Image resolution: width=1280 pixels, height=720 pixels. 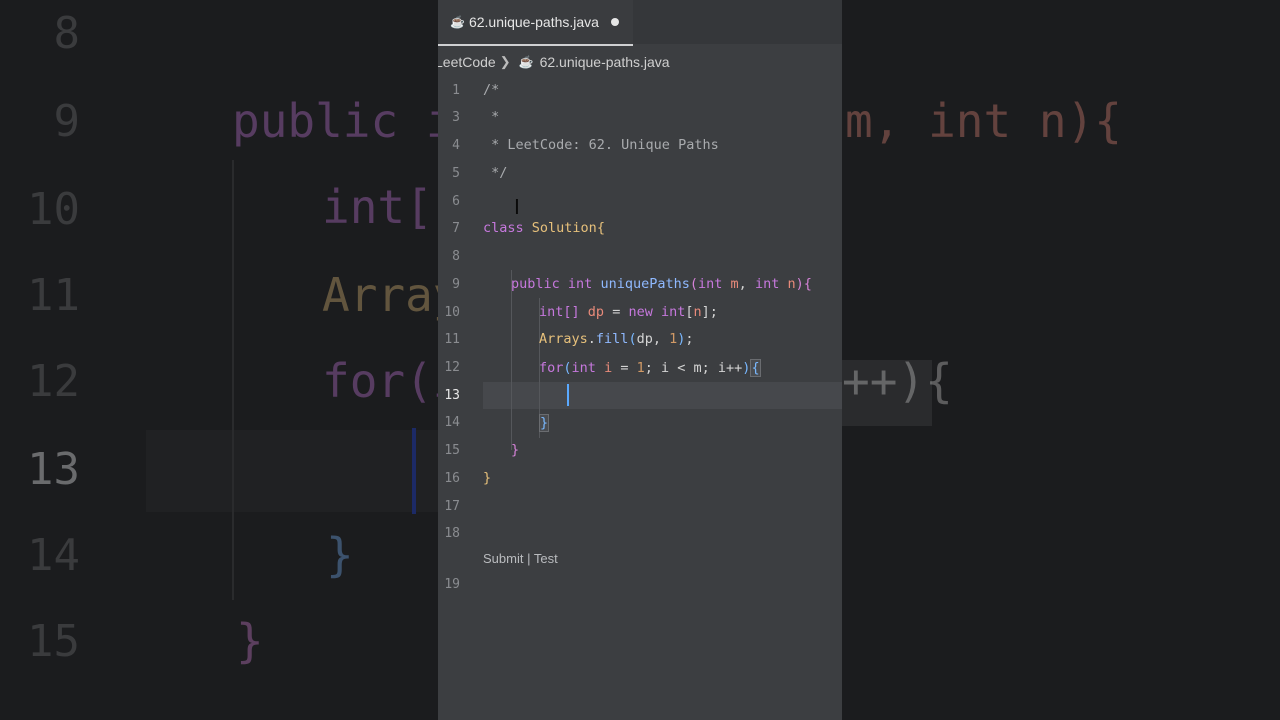 What do you see at coordinates (292, 471) in the screenshot?
I see `bg-current-line` at bounding box center [292, 471].